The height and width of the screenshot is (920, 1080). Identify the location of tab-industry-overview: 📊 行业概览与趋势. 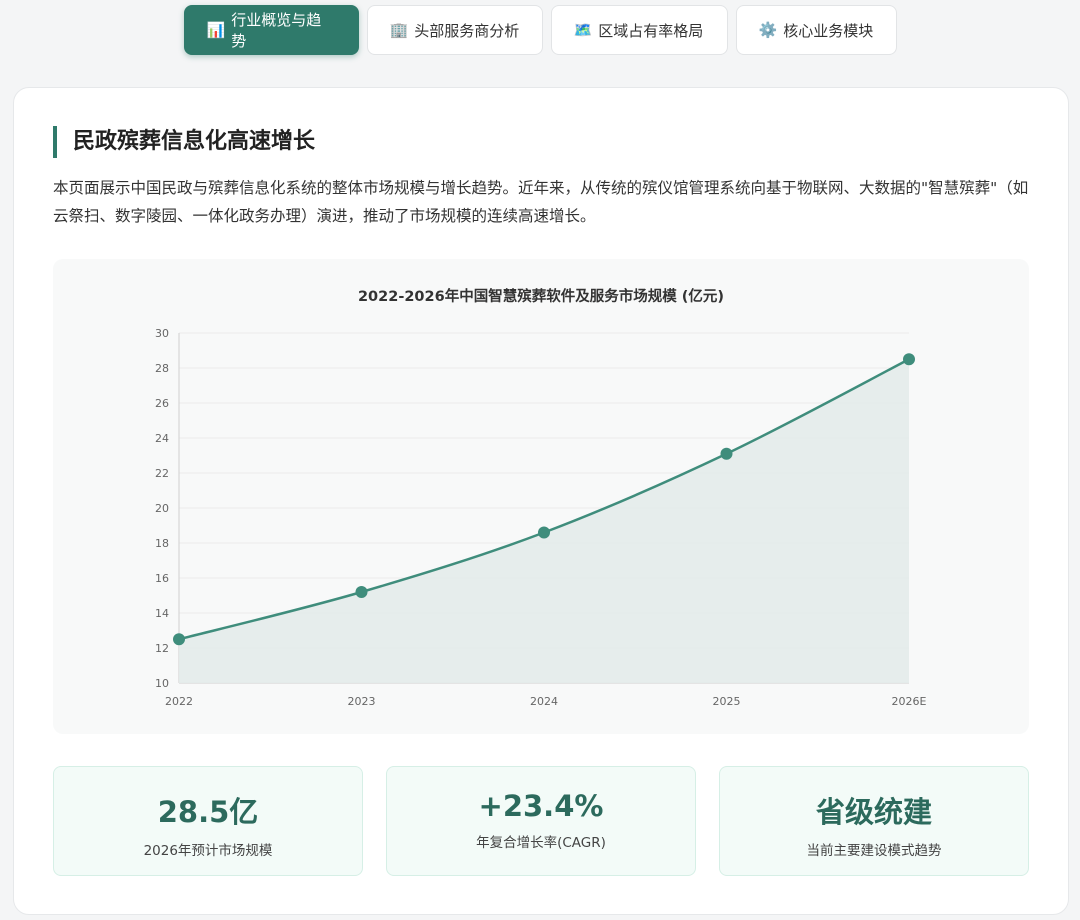
(271, 30).